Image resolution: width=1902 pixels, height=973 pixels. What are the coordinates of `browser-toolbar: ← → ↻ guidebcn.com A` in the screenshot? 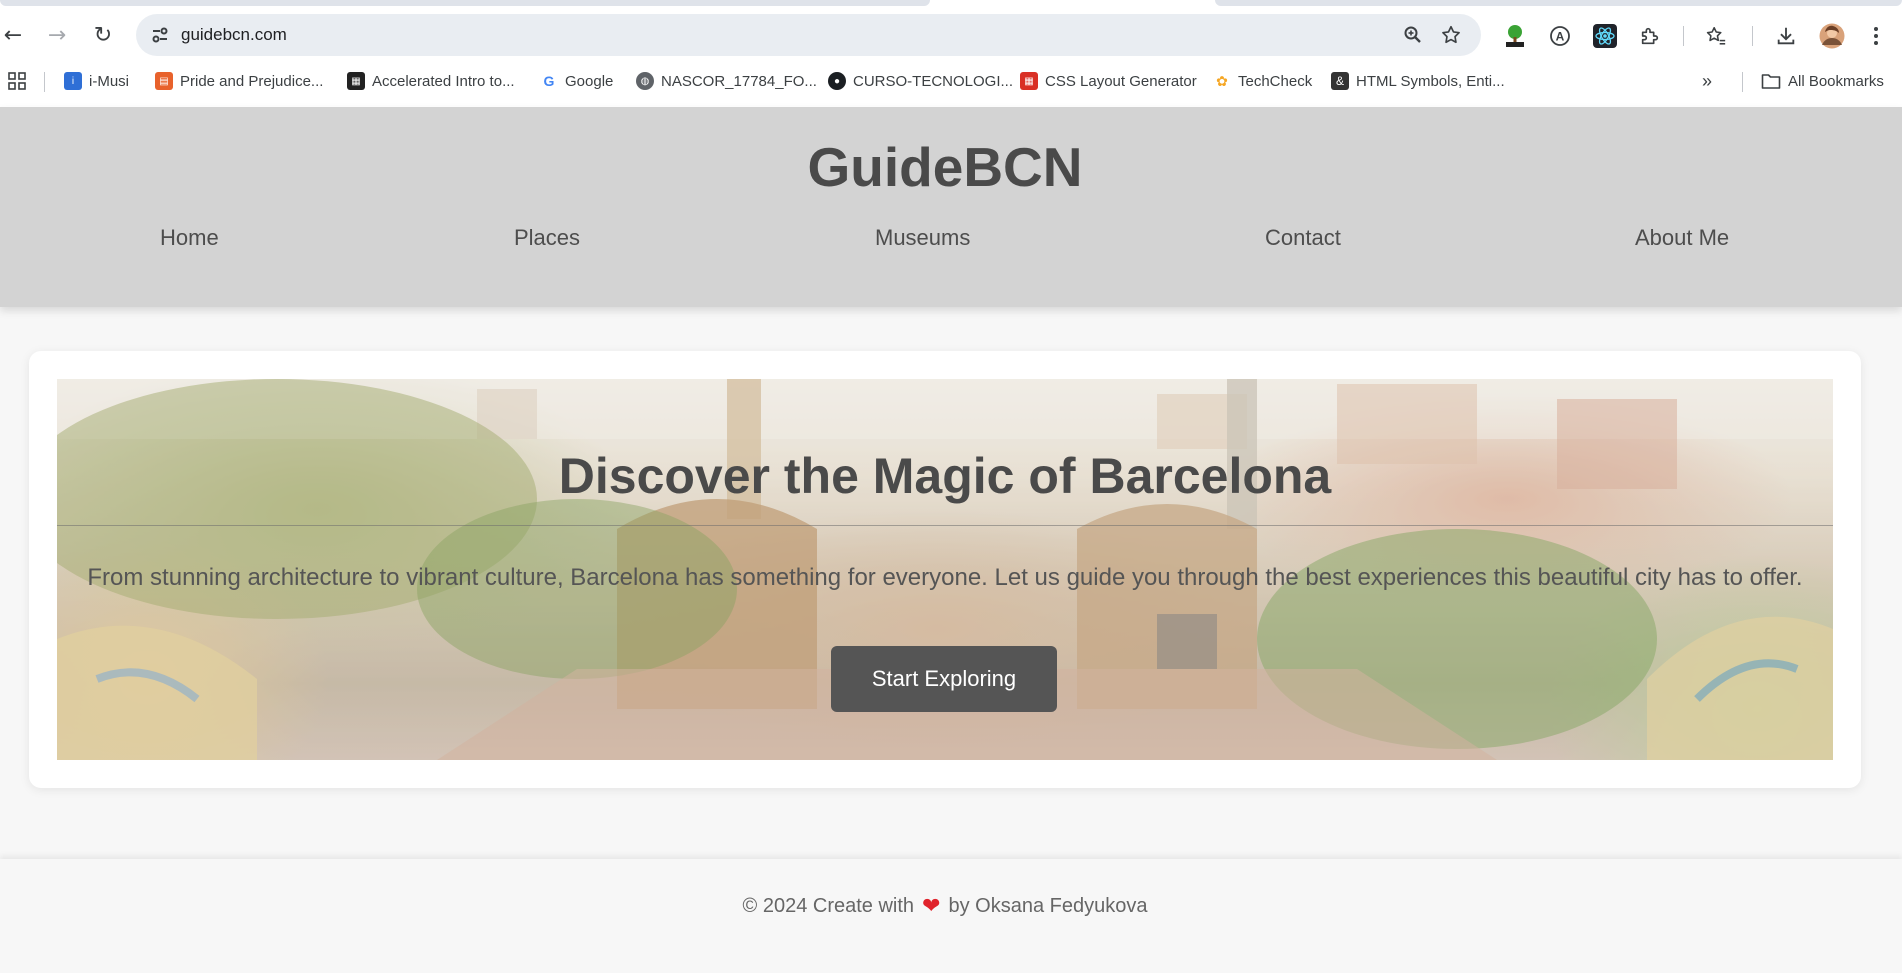 It's located at (951, 35).